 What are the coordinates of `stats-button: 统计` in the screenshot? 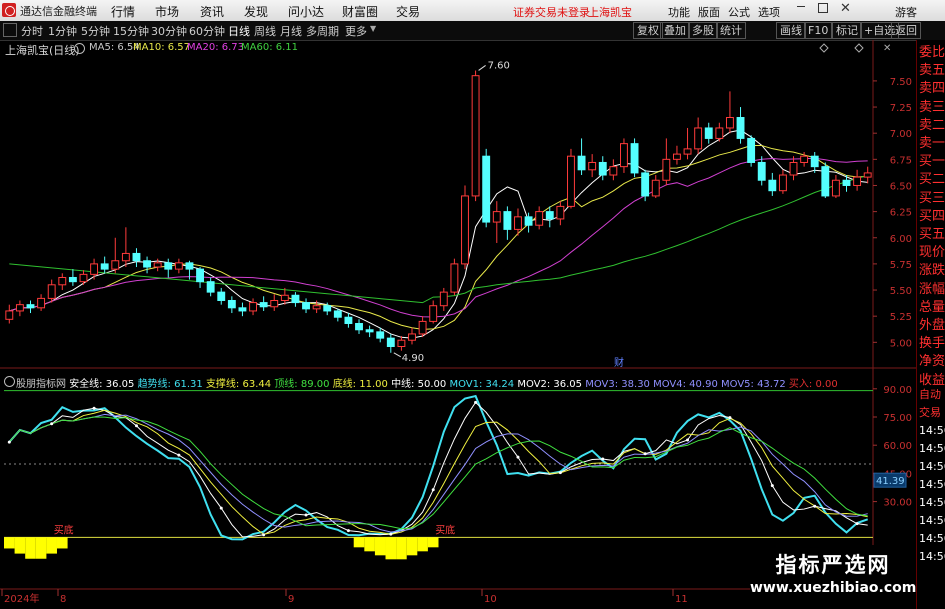 It's located at (731, 30).